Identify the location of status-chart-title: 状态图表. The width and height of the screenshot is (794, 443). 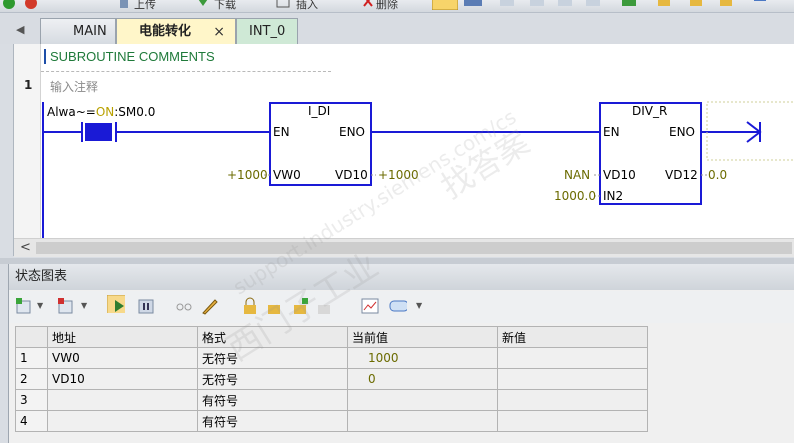
(401, 277).